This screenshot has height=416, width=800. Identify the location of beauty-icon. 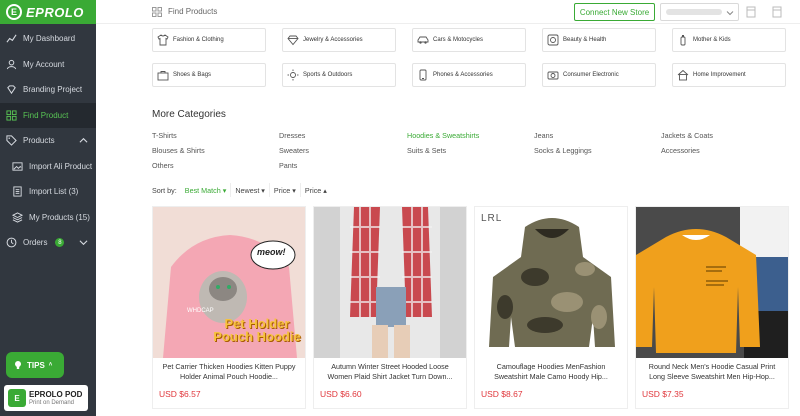
(553, 40).